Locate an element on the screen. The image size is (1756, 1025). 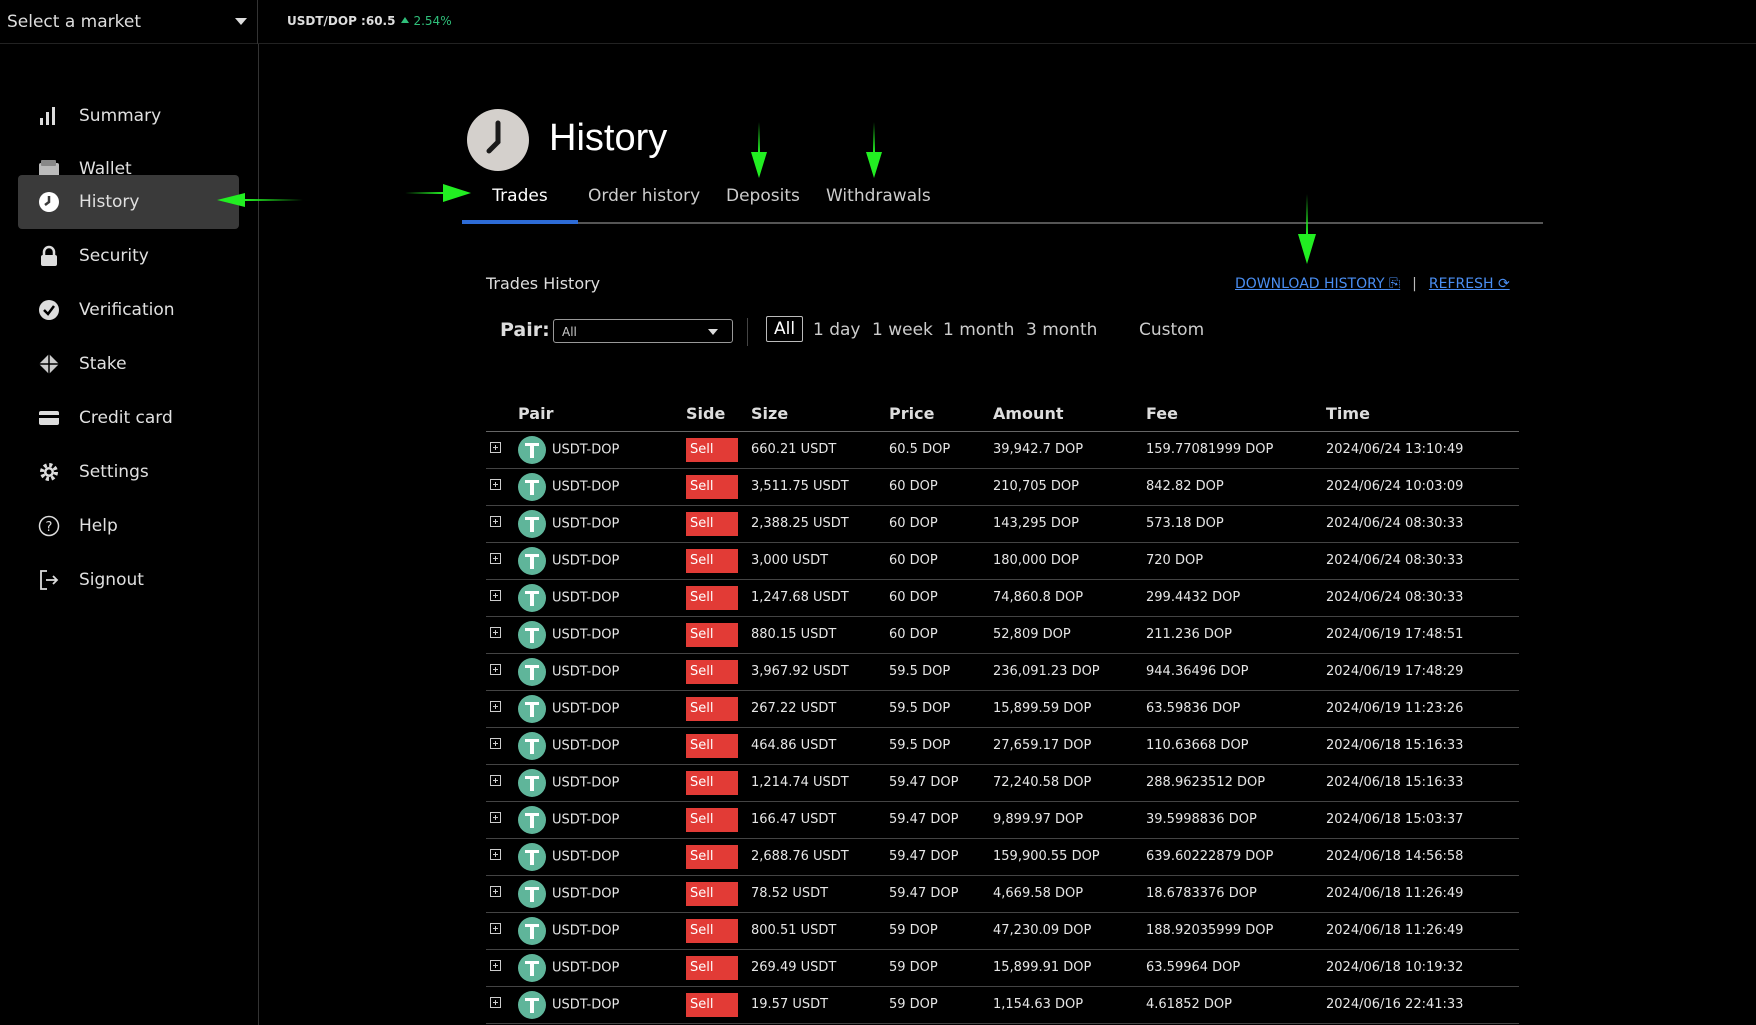
time-cell: 2024/06/24 08:30:33 is located at coordinates (1422, 561).